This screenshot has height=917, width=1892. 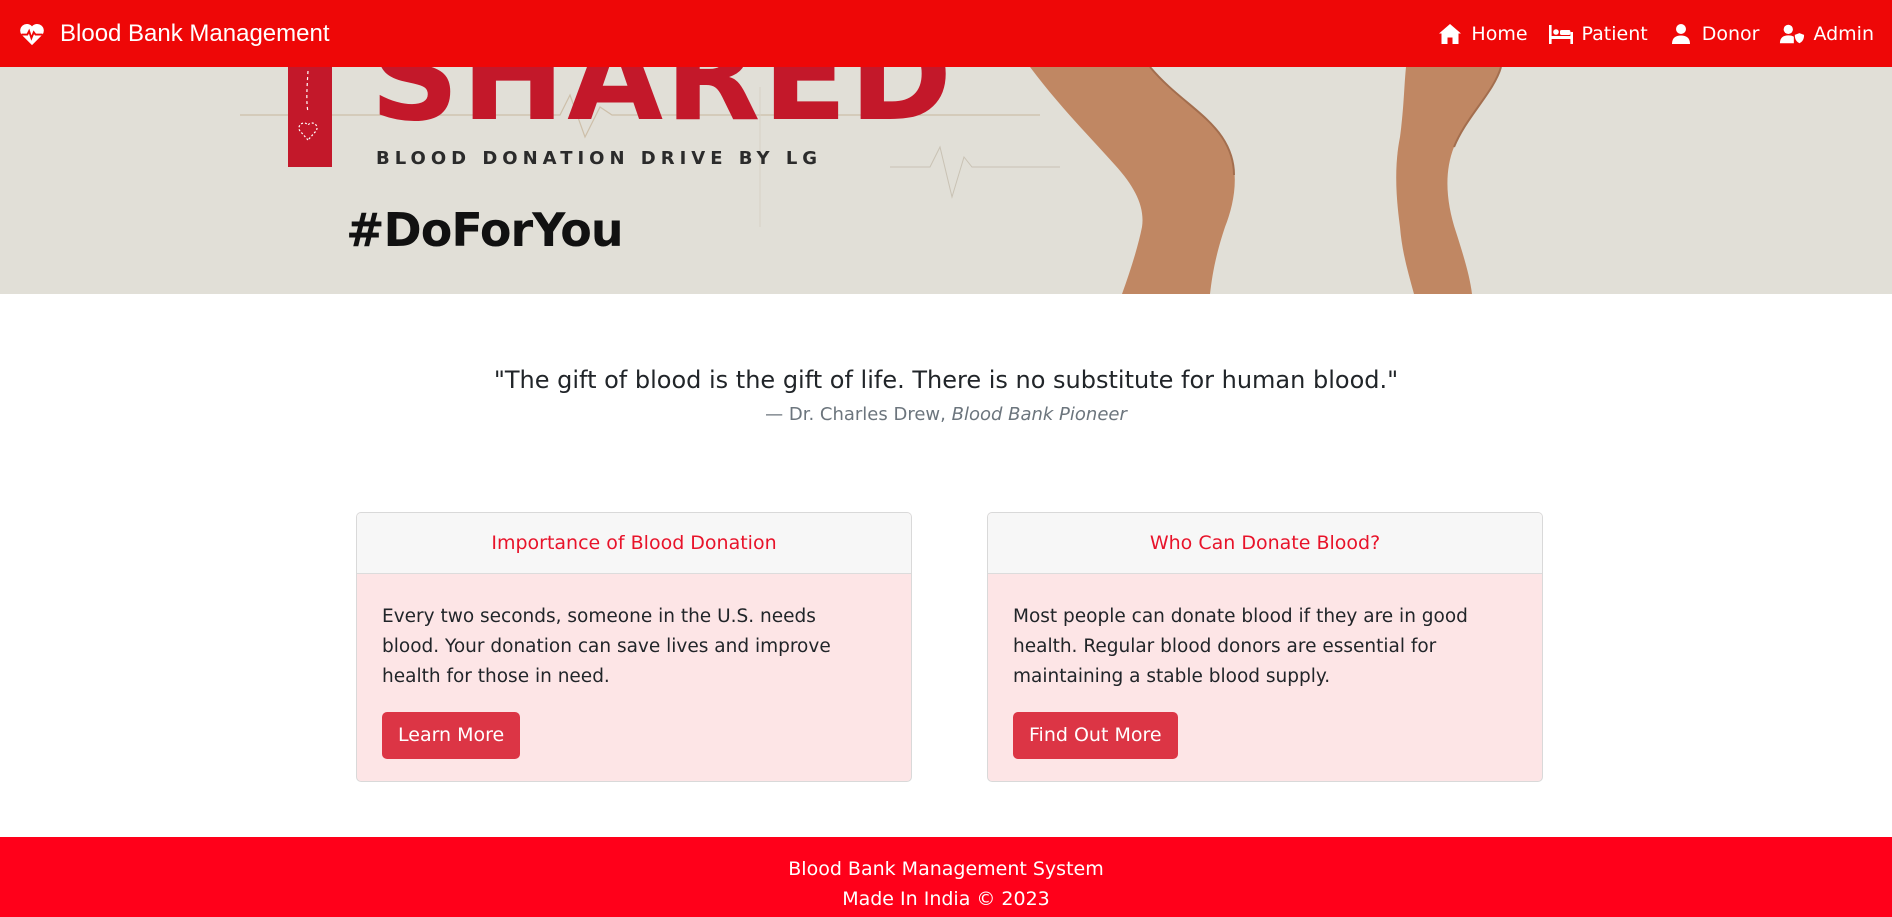 I want to click on nav-donor: Donor, so click(x=1714, y=34).